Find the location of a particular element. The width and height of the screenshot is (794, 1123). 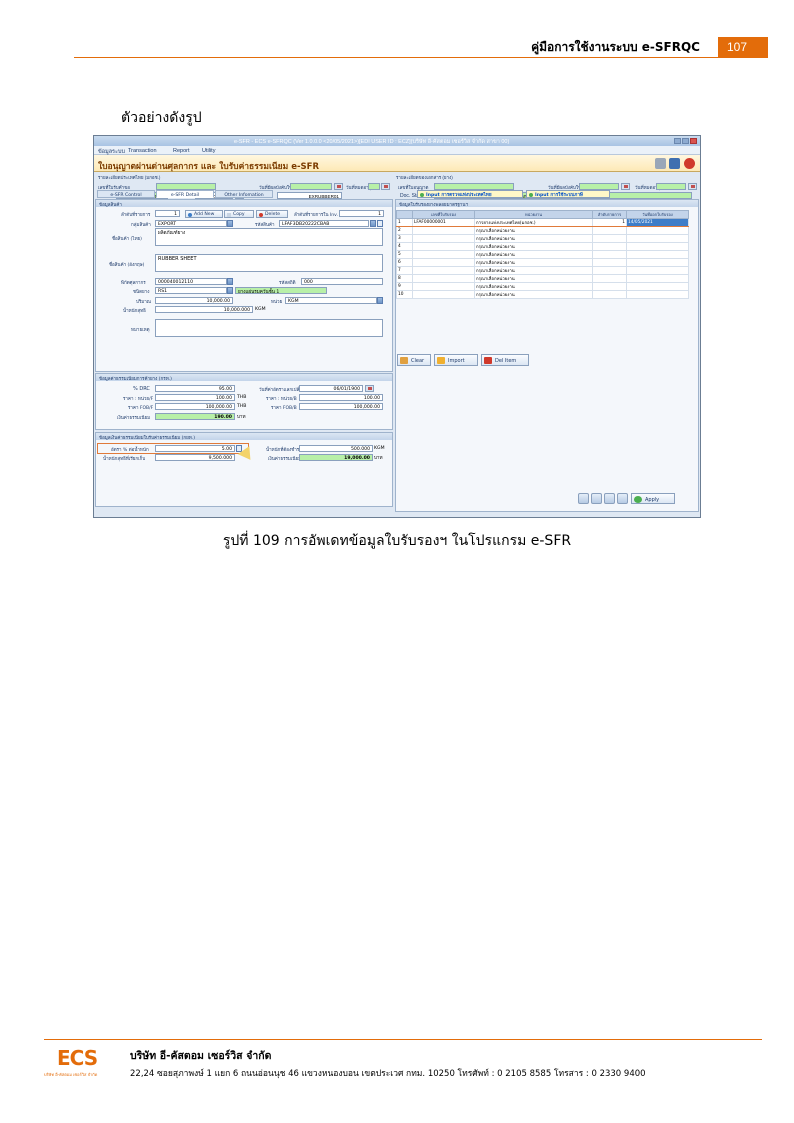

table-row: 7 กรุณาเลือกหน่วยงาน is located at coordinates (542, 270).